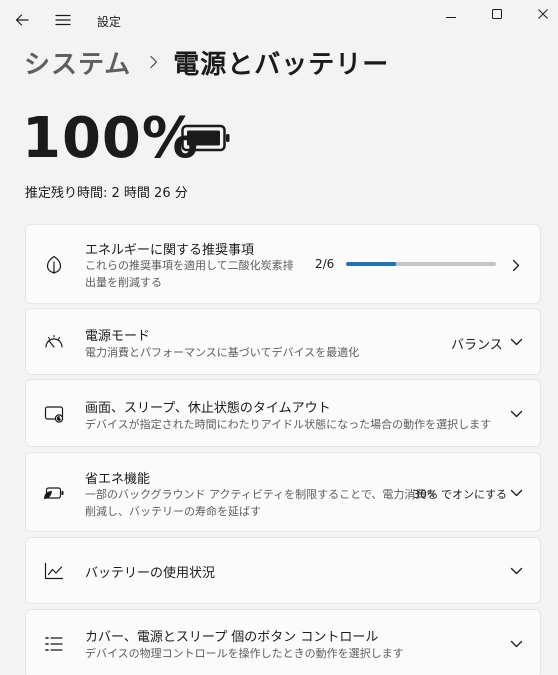  I want to click on maximize-icon, so click(497, 14).